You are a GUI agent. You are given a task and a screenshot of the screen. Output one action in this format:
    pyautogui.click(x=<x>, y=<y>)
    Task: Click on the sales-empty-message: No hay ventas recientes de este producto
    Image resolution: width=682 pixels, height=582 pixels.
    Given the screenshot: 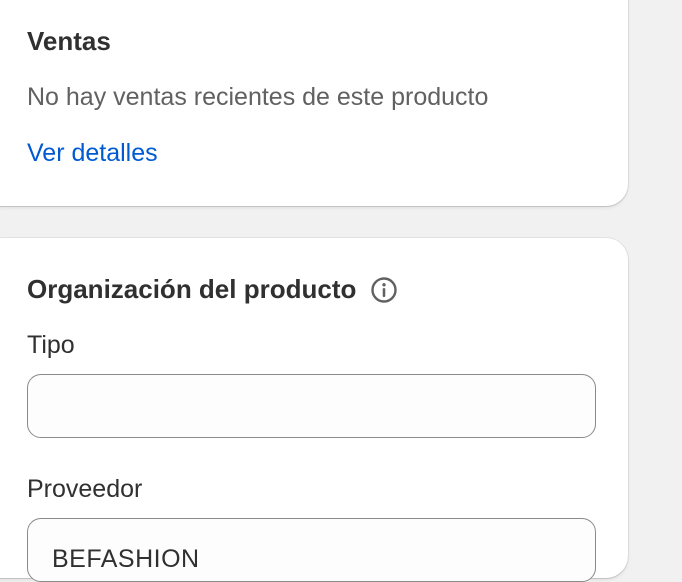 What is the action you would take?
    pyautogui.click(x=258, y=97)
    